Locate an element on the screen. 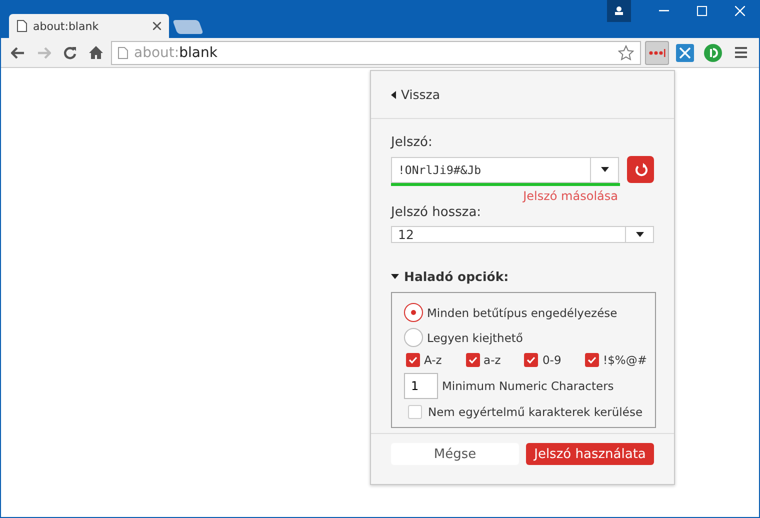 The width and height of the screenshot is (760, 518). option-label: Minden betűtípus engedélyezése is located at coordinates (522, 313).